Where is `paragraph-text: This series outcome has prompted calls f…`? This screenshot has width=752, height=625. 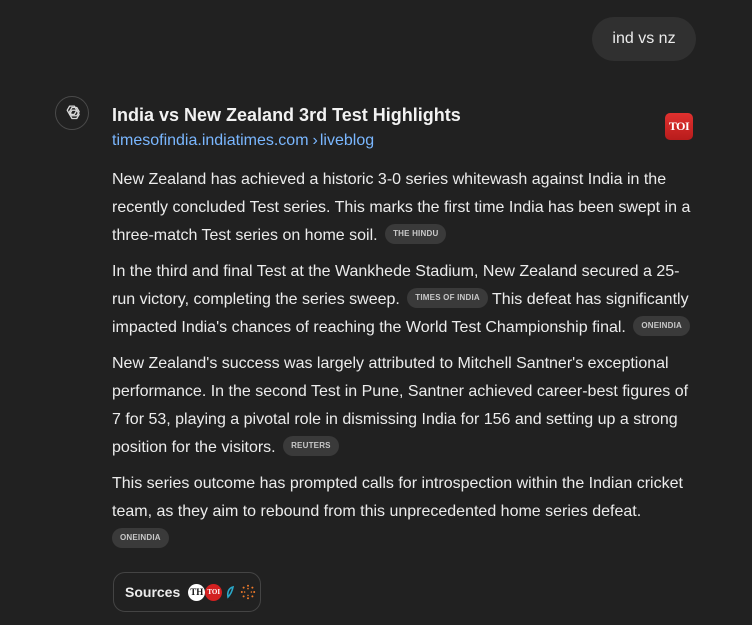
paragraph-text: This series outcome has prompted calls f… is located at coordinates (397, 497).